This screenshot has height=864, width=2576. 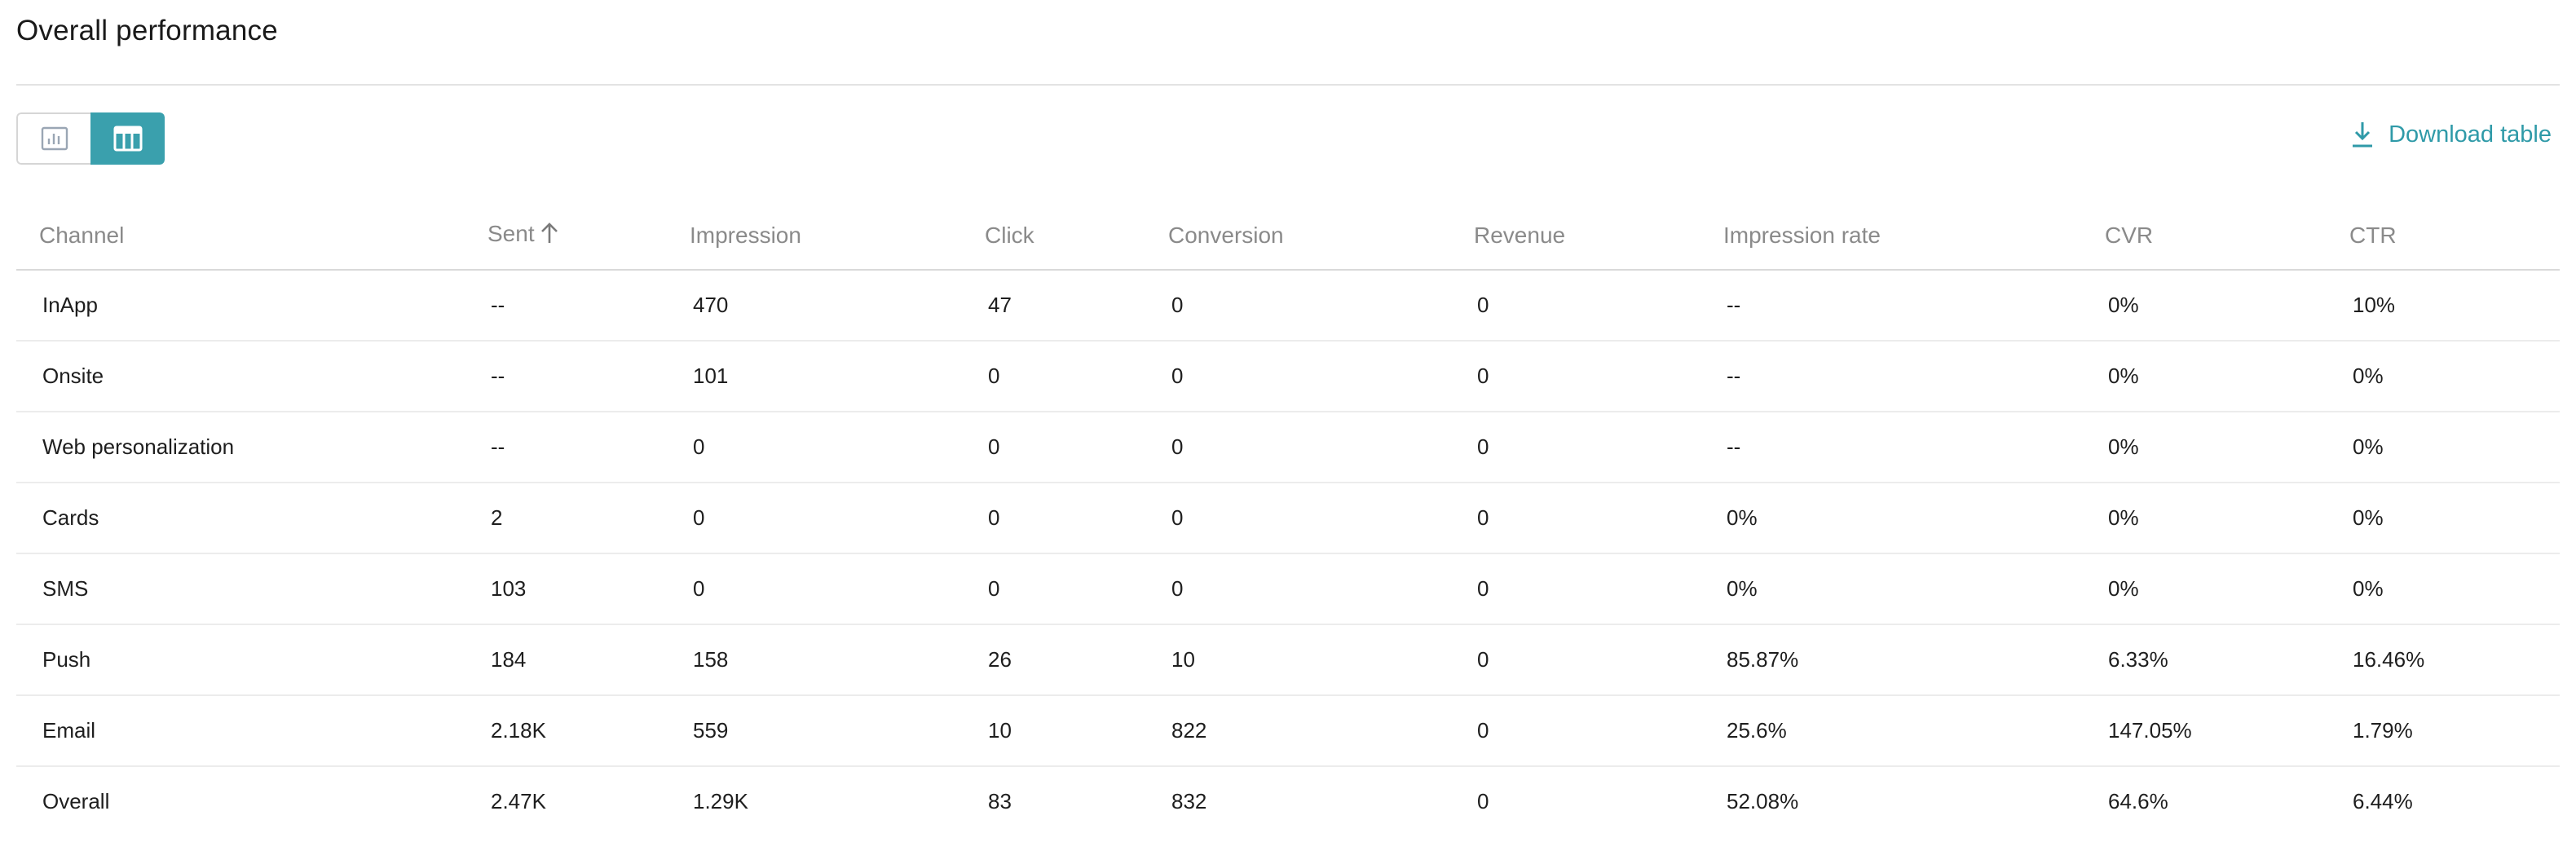 What do you see at coordinates (837, 306) in the screenshot?
I see `cell-impression: 470` at bounding box center [837, 306].